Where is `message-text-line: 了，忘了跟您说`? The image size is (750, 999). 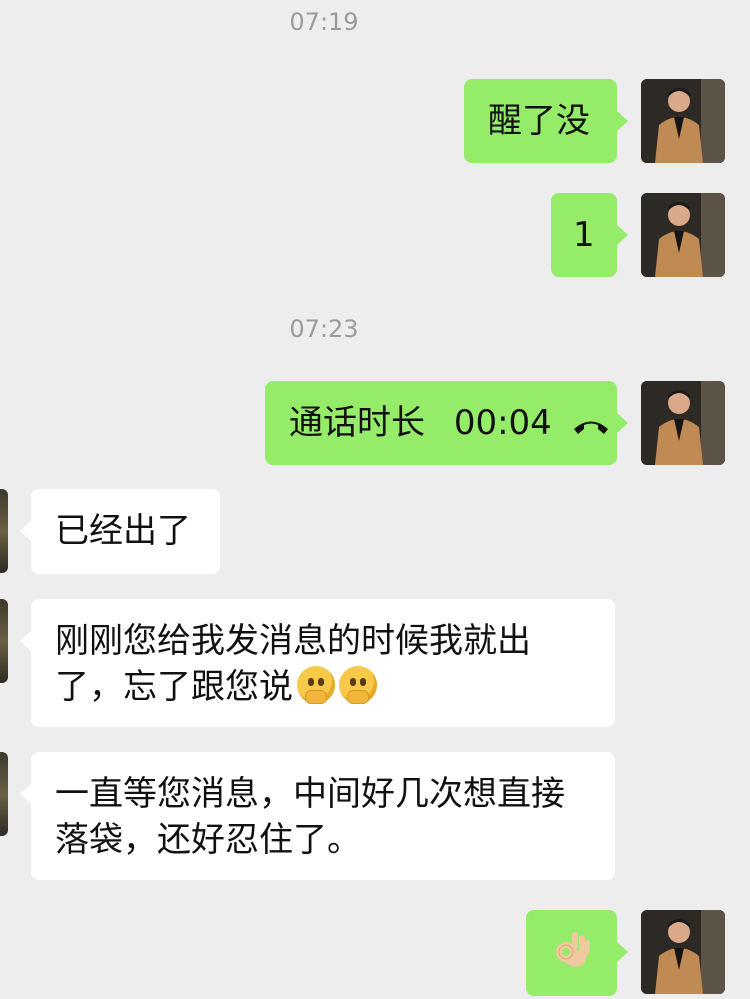 message-text-line: 了，忘了跟您说 is located at coordinates (174, 687).